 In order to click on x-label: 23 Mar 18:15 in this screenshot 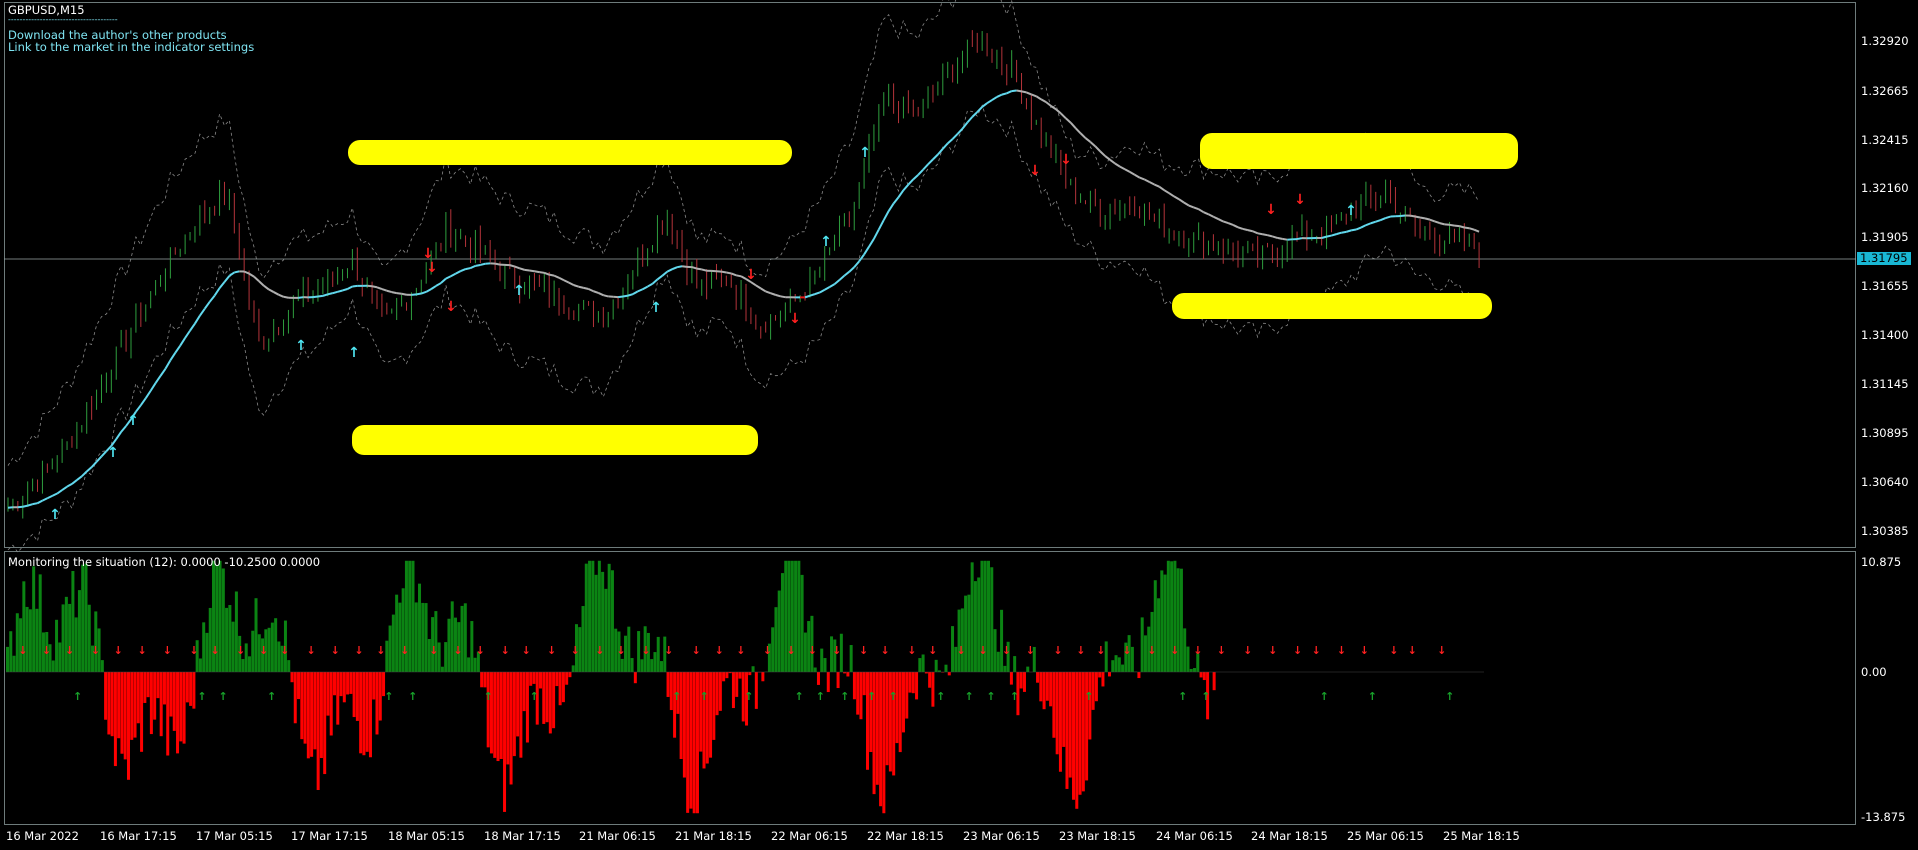, I will do `click(1097, 836)`.